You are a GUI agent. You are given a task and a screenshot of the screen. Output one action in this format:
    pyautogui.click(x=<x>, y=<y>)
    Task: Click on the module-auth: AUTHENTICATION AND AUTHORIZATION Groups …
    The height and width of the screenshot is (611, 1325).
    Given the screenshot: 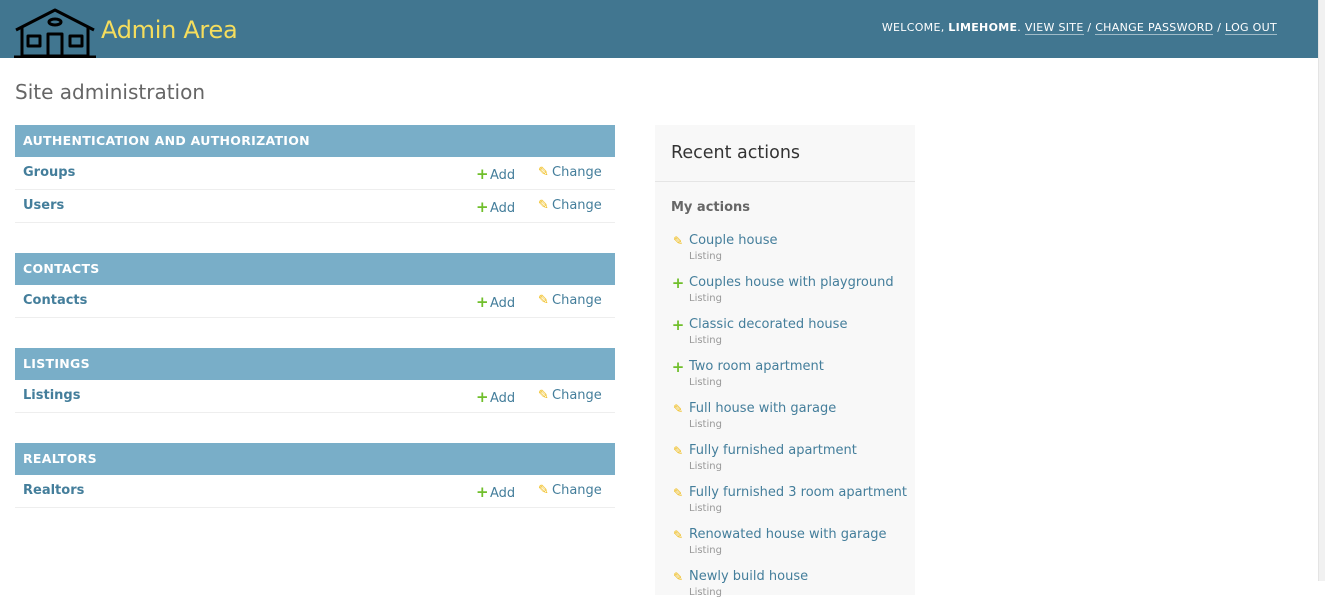 What is the action you would take?
    pyautogui.click(x=315, y=174)
    